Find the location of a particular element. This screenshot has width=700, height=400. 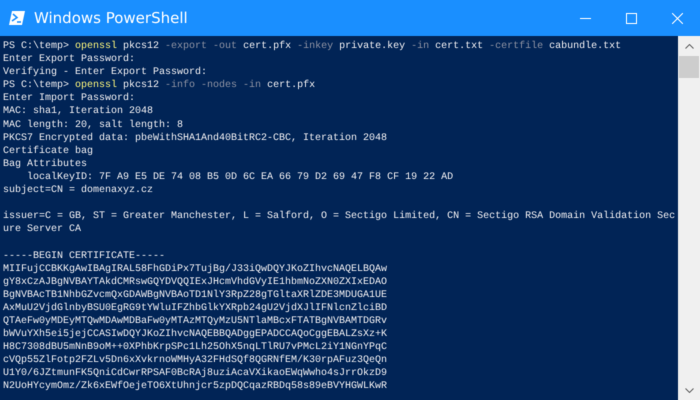

output-line: BgNVBAcTB1NhbGZvcmQxGDAWBgNVBAoTD1NlY3RpZ28gTGltaXRlZDE3MDUGA1UE is located at coordinates (195, 295).